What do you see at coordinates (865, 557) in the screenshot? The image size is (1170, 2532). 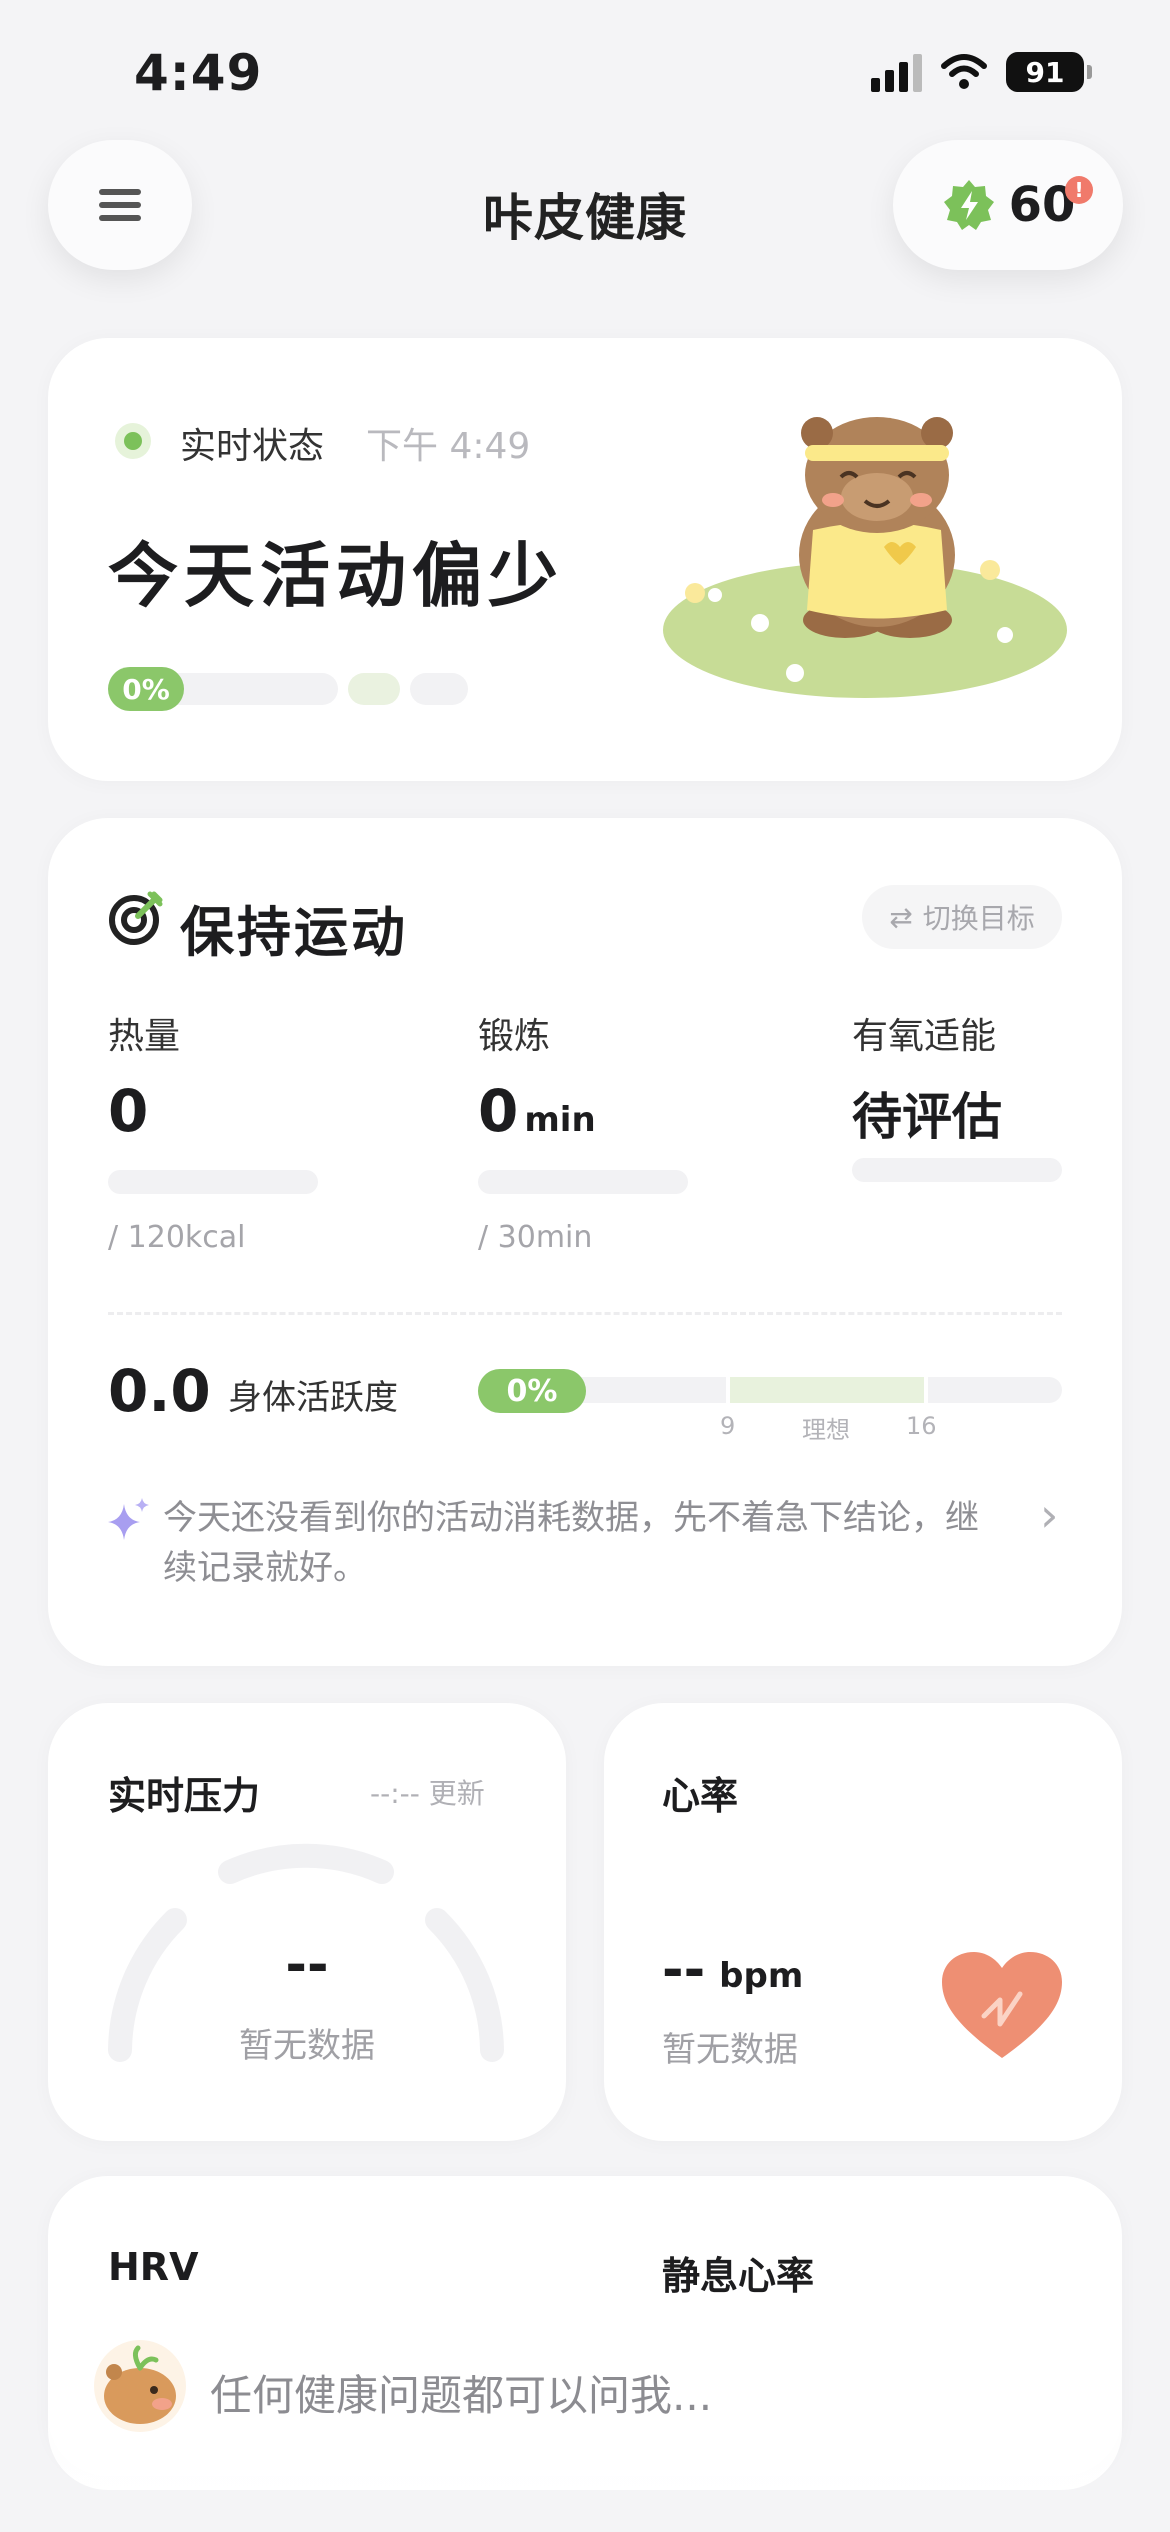 I see `capybara-mascot` at bounding box center [865, 557].